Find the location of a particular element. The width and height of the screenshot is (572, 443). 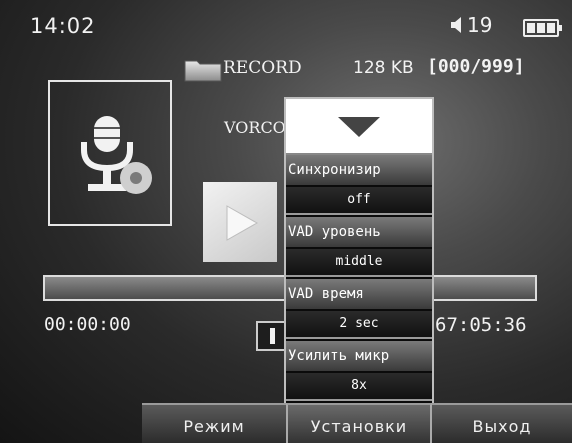

total-time: 67:05:36 is located at coordinates (481, 325).